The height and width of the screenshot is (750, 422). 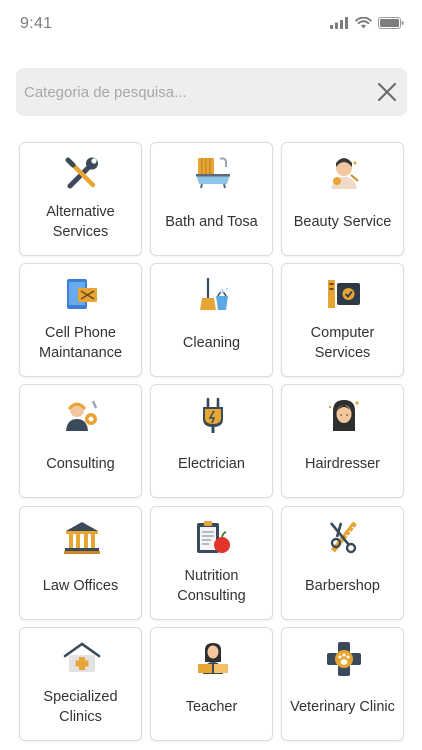 I want to click on category-cell-phone-maintanance: Cell Phone Maintanance, so click(x=80, y=320).